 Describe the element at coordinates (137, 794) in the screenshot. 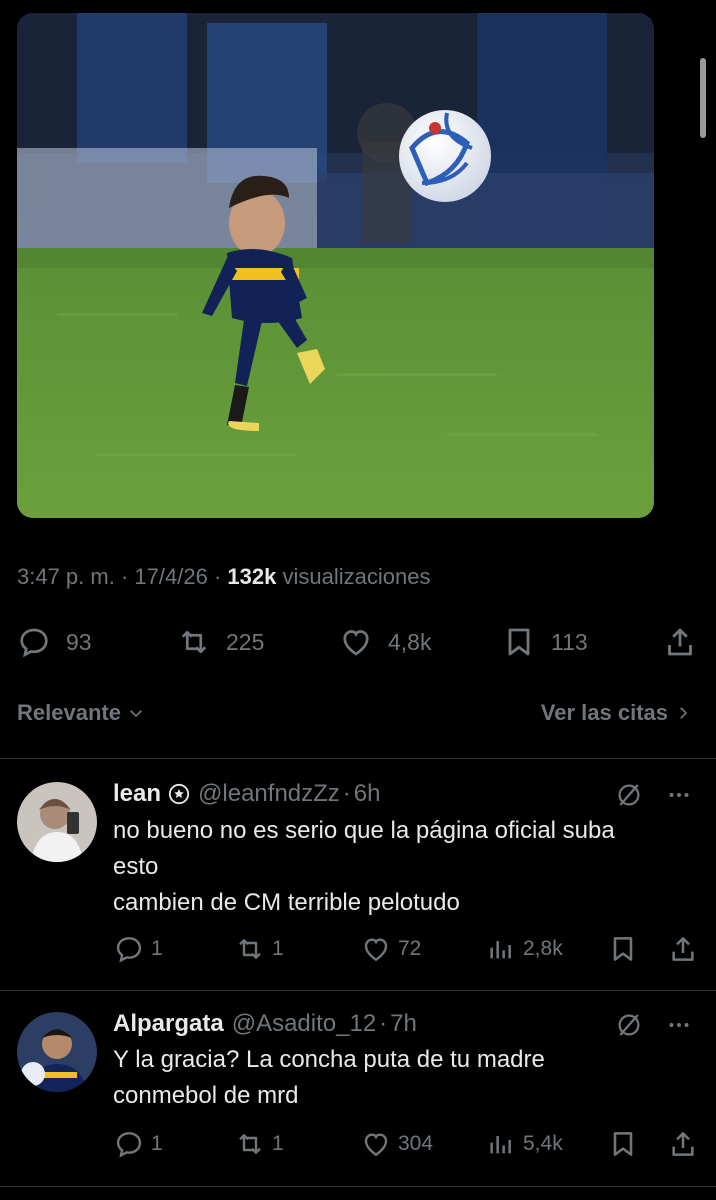

I see `reply-author-name: lean` at that location.